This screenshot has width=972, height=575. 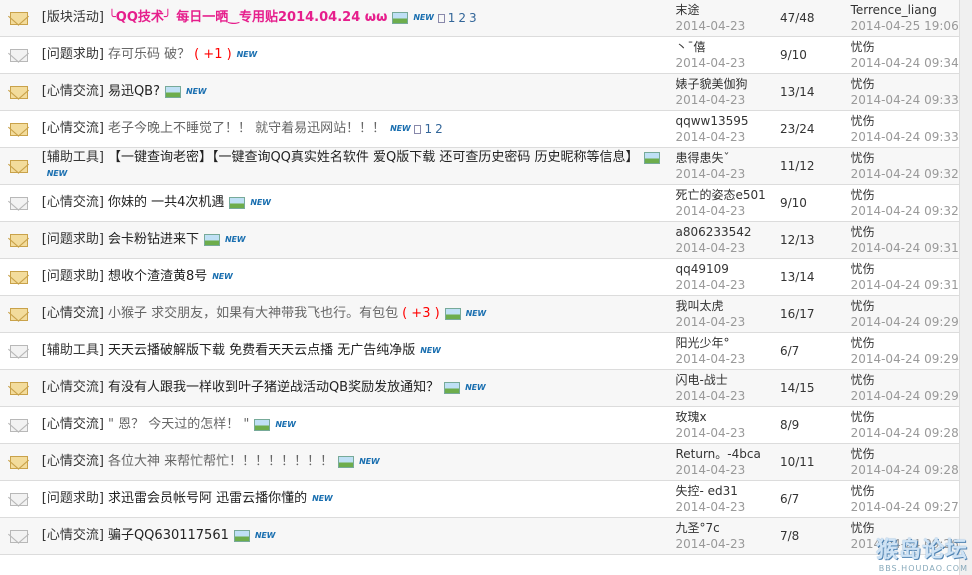 What do you see at coordinates (724, 84) in the screenshot?
I see `author-name-link: 婊子貌美伽狗` at bounding box center [724, 84].